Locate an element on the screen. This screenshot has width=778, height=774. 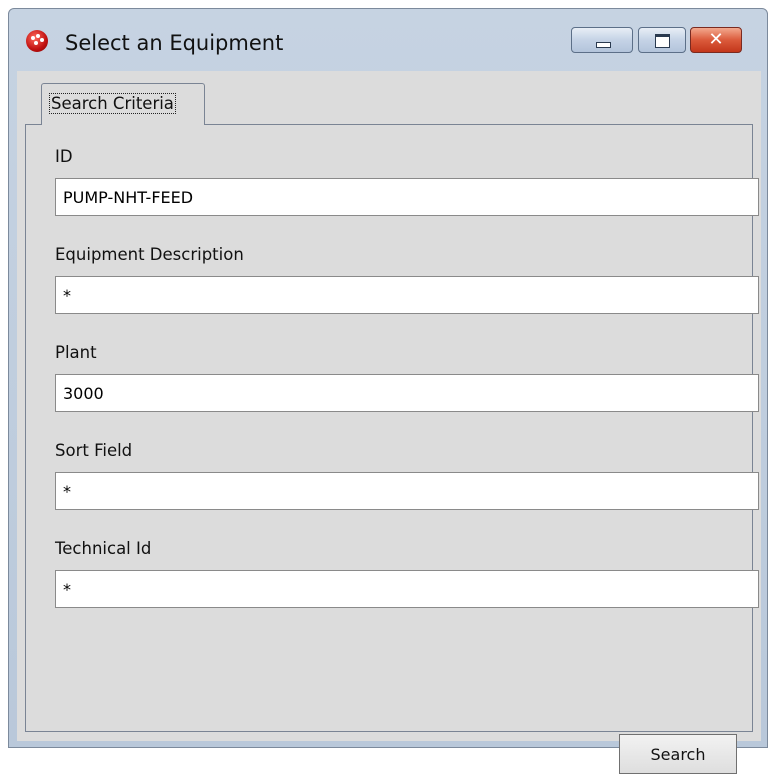
sort-field-field is located at coordinates (407, 491).